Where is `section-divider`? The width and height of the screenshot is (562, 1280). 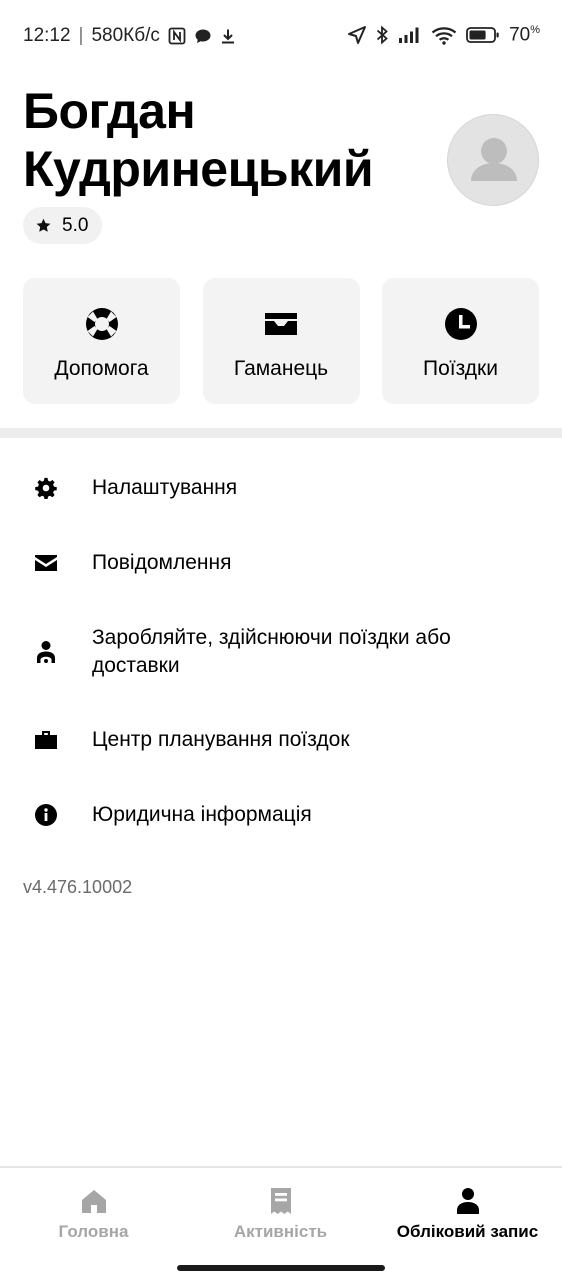 section-divider is located at coordinates (281, 433).